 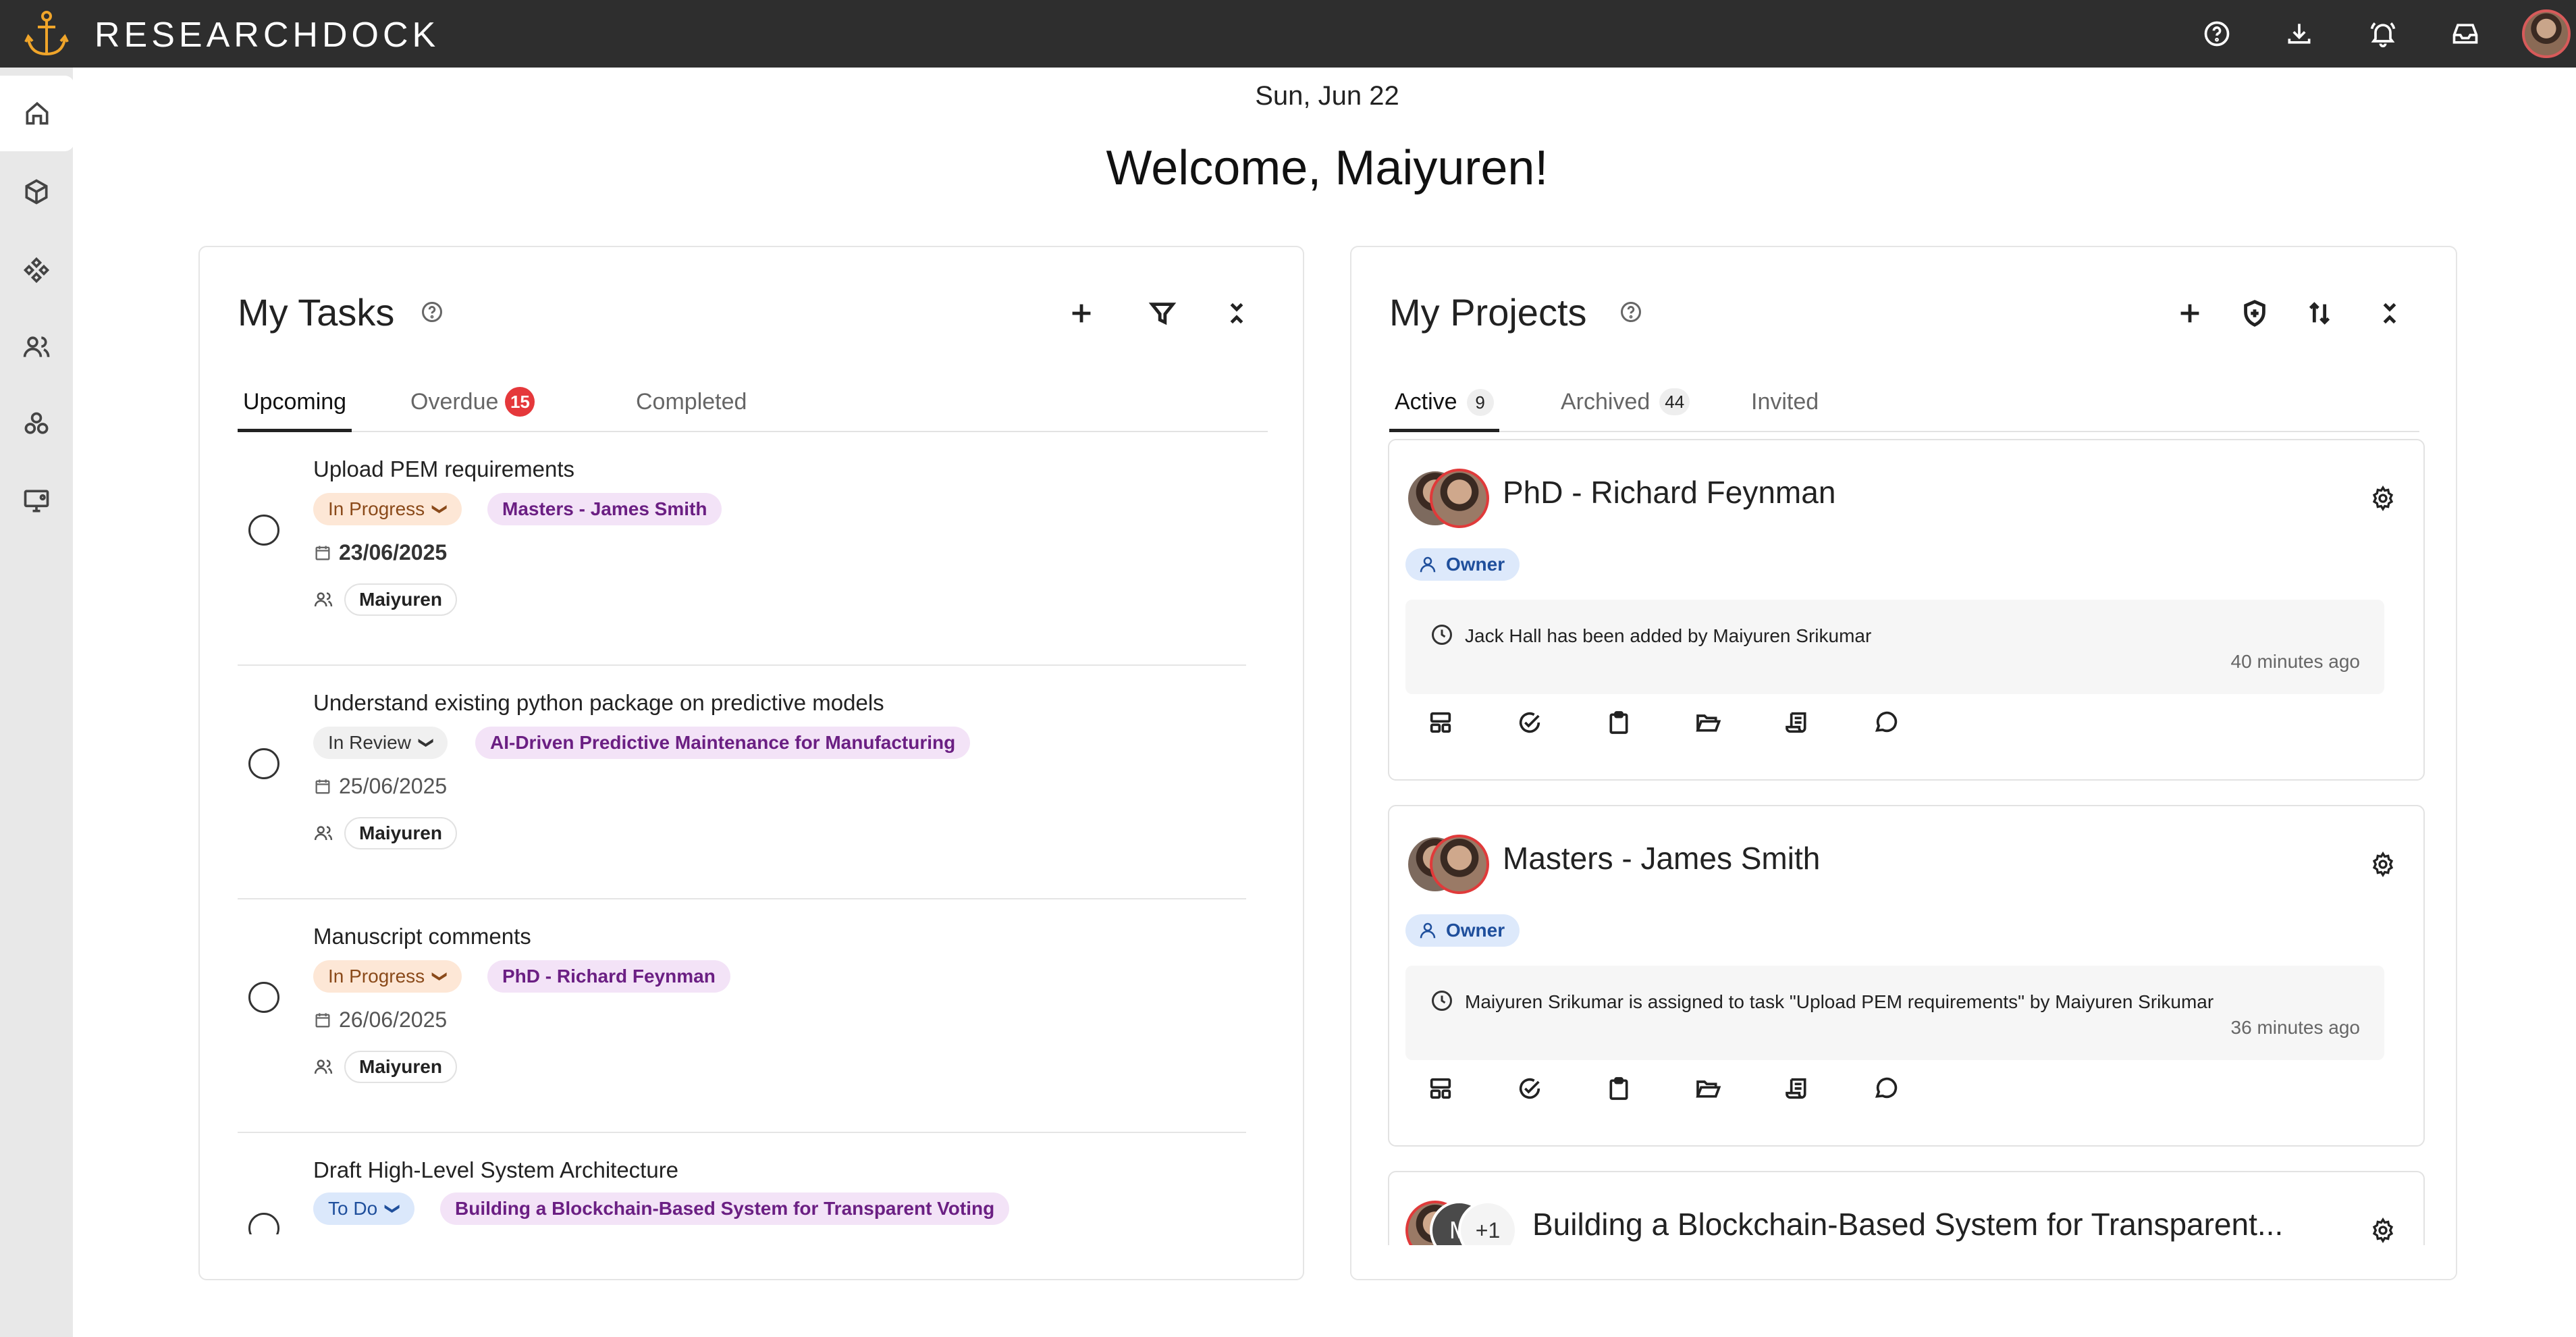 I want to click on filter-tasks-button, so click(x=1162, y=313).